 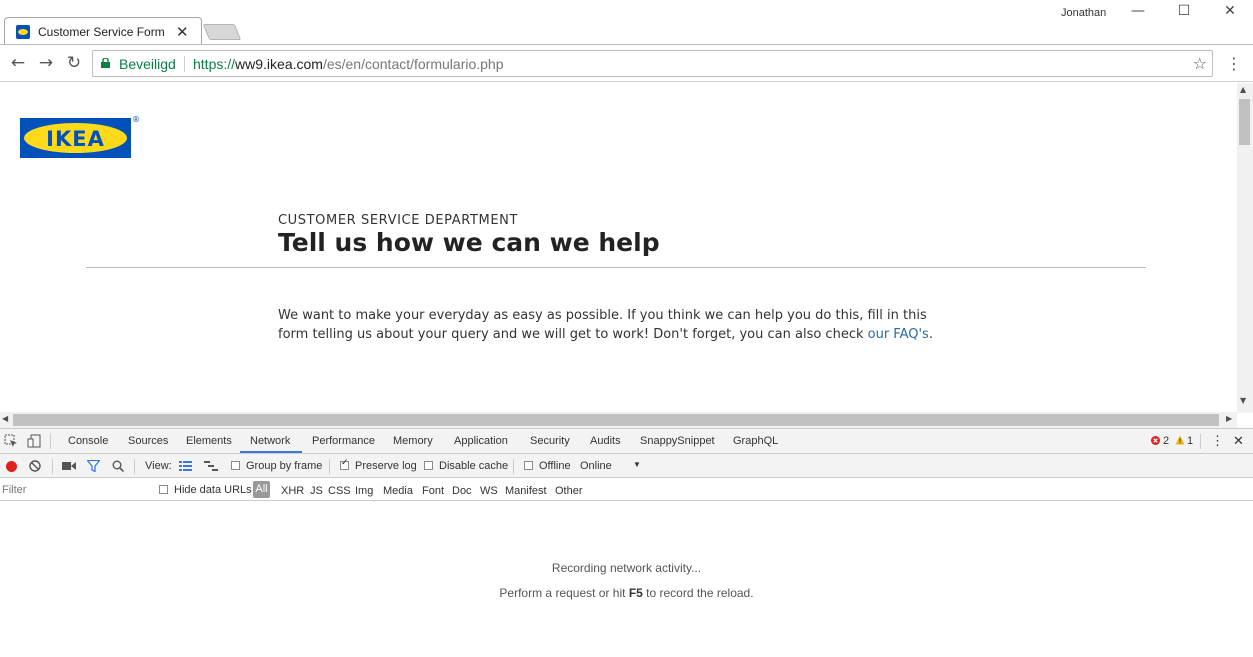 I want to click on error-icon, so click(x=1155, y=440).